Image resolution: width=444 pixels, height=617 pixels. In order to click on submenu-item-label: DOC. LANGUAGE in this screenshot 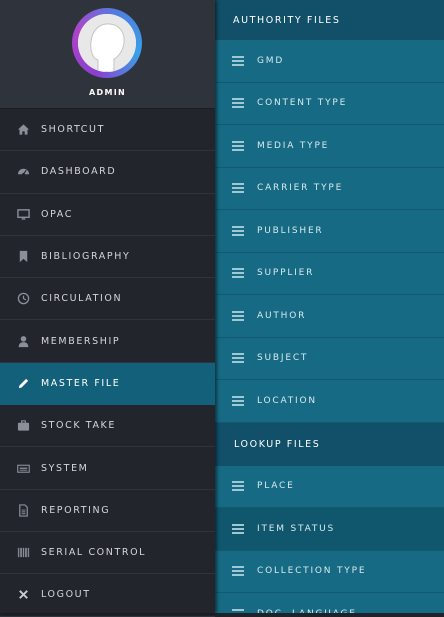, I will do `click(307, 611)`.